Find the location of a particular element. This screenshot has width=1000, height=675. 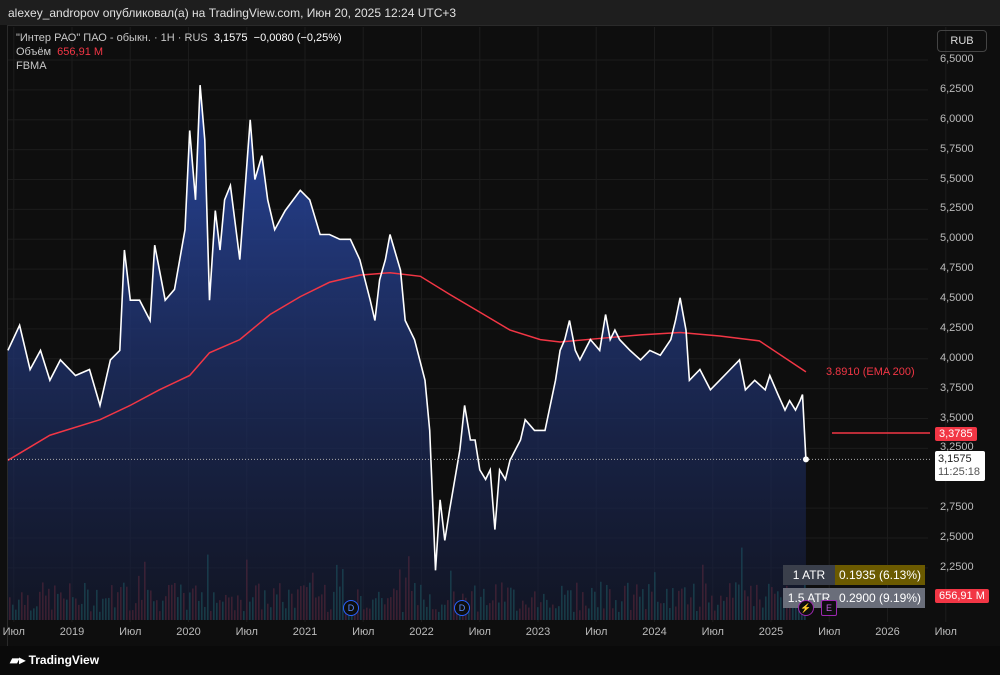

price-tick: 5,0000 is located at coordinates (957, 238).